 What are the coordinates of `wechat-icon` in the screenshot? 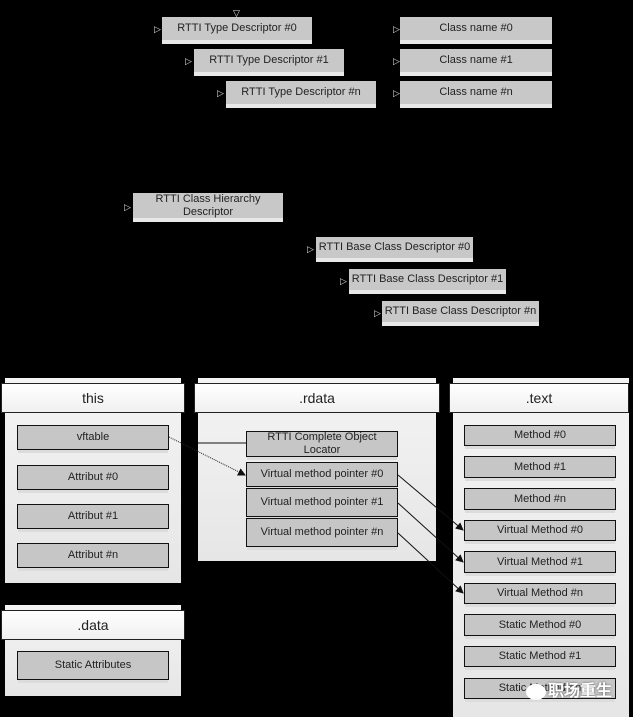 It's located at (536, 691).